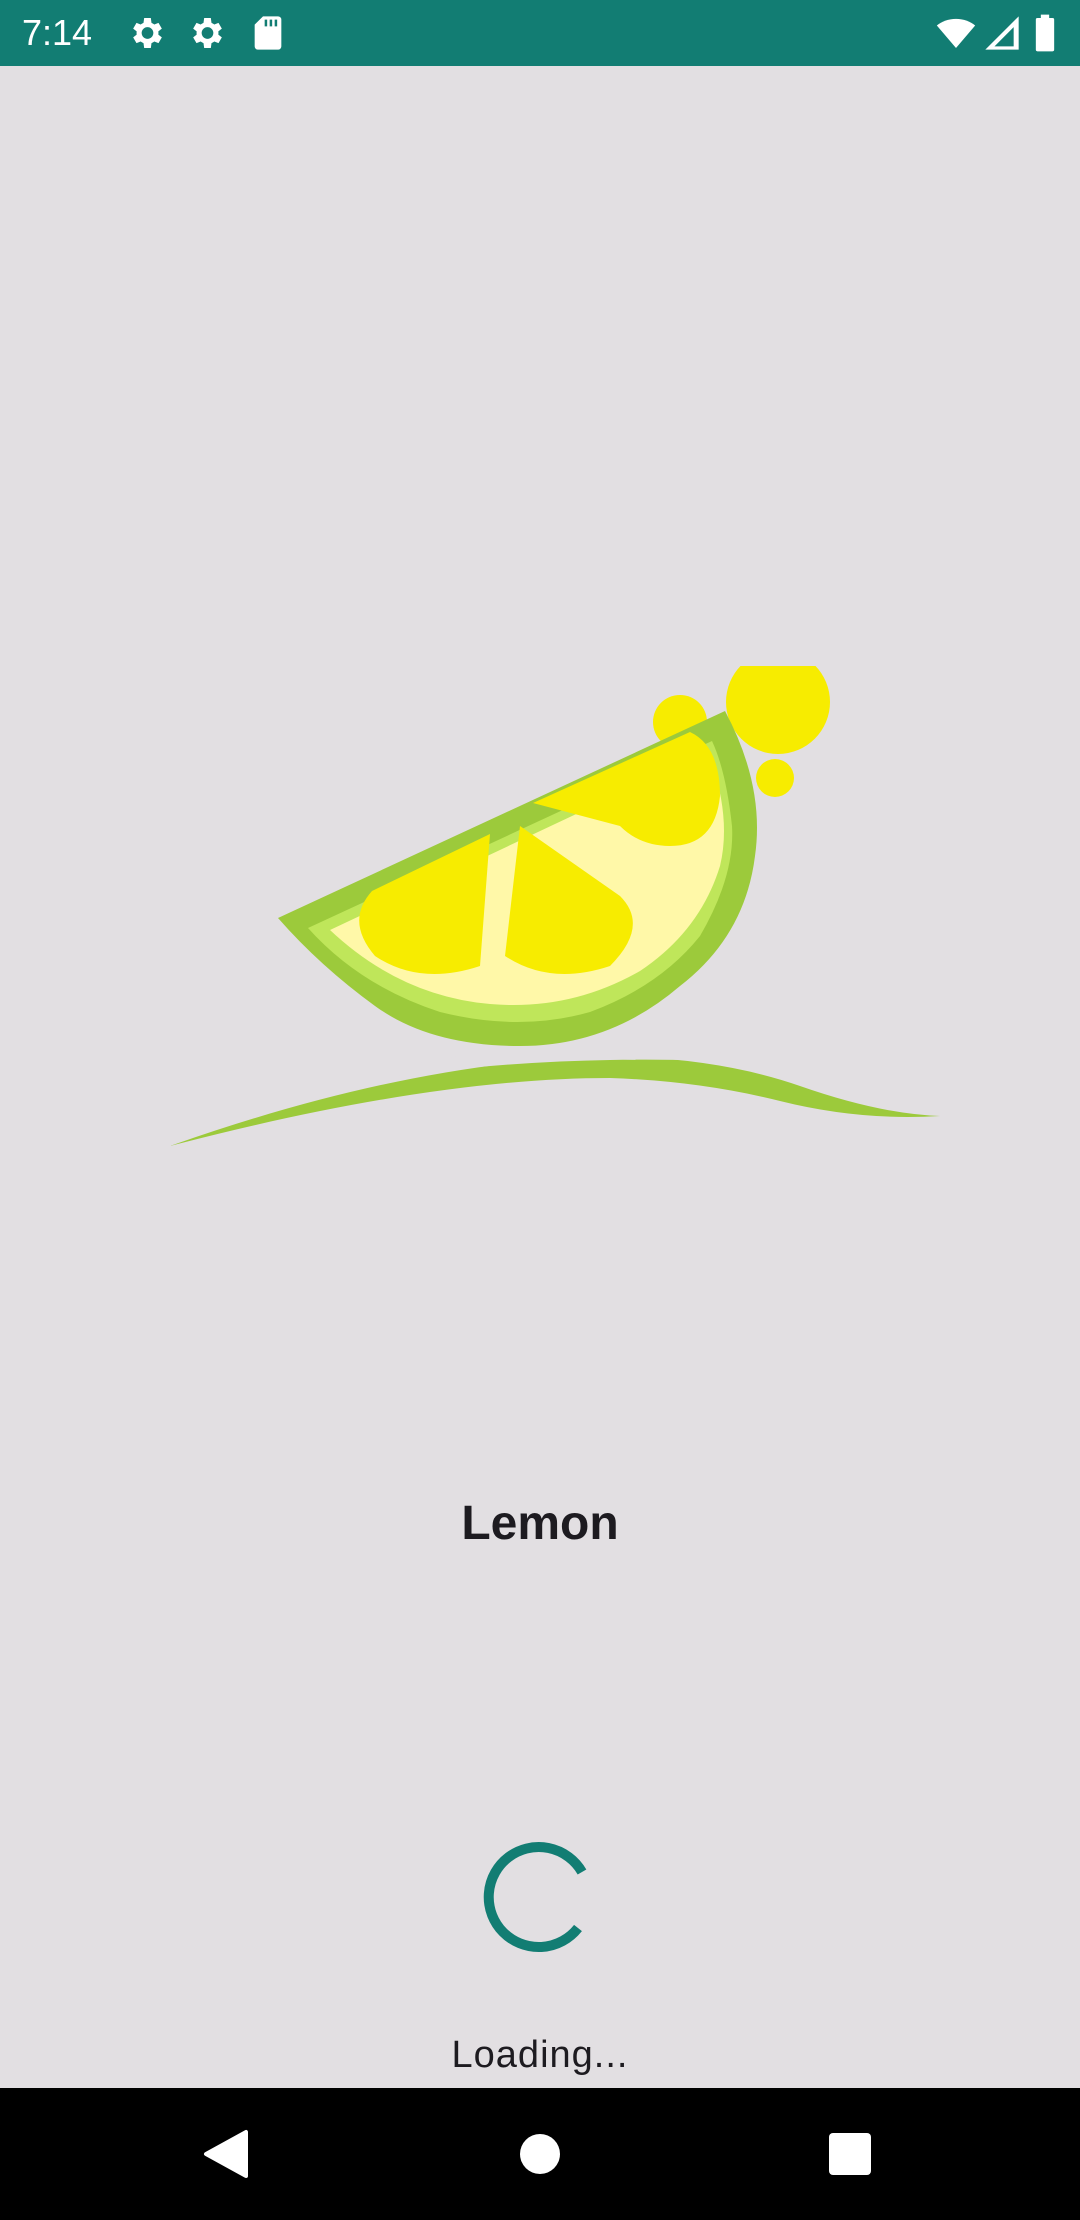 This screenshot has height=2220, width=1080. Describe the element at coordinates (268, 33) in the screenshot. I see `sd-card-icon` at that location.